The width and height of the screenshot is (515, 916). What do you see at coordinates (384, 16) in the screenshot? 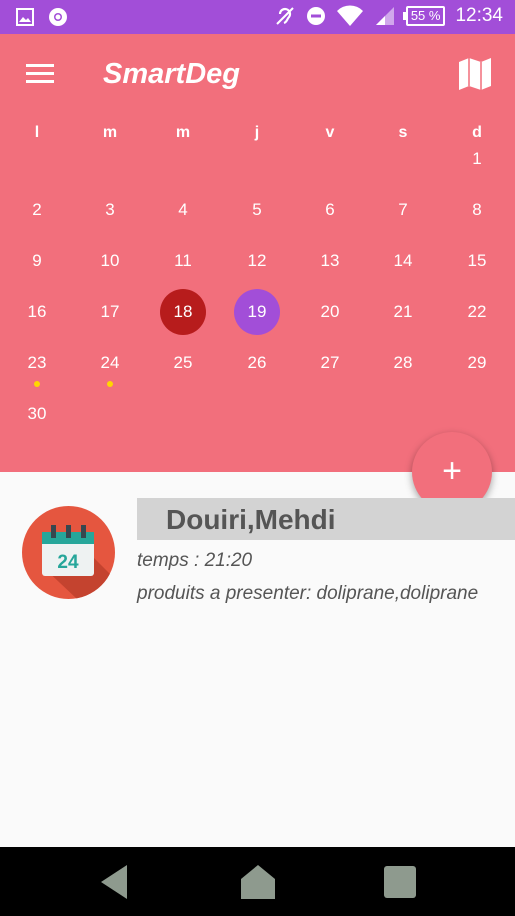
I see `signal-icon` at bounding box center [384, 16].